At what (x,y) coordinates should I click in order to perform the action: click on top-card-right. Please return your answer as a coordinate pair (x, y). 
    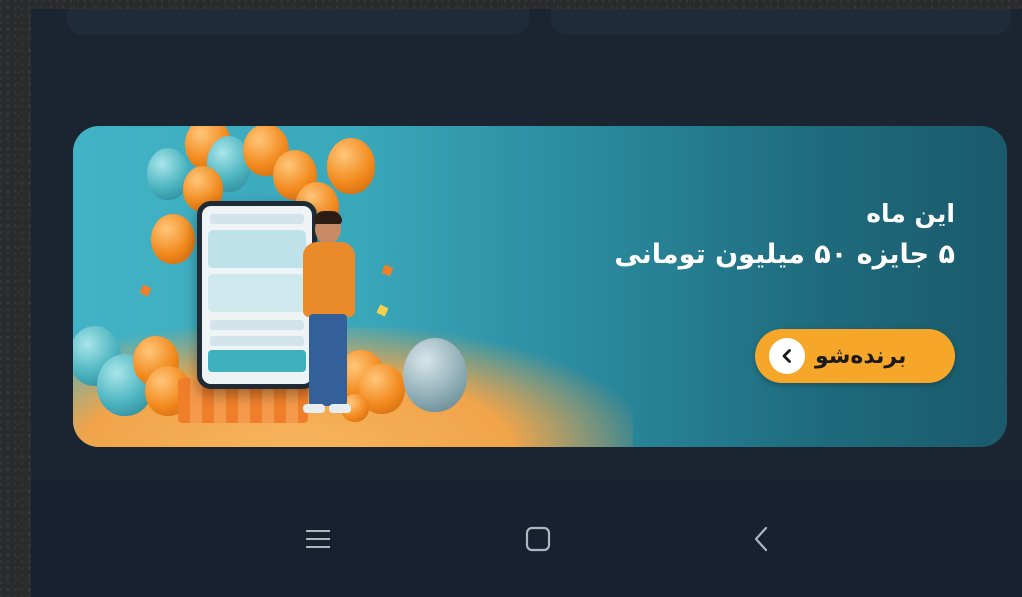
    Looking at the image, I should click on (781, 22).